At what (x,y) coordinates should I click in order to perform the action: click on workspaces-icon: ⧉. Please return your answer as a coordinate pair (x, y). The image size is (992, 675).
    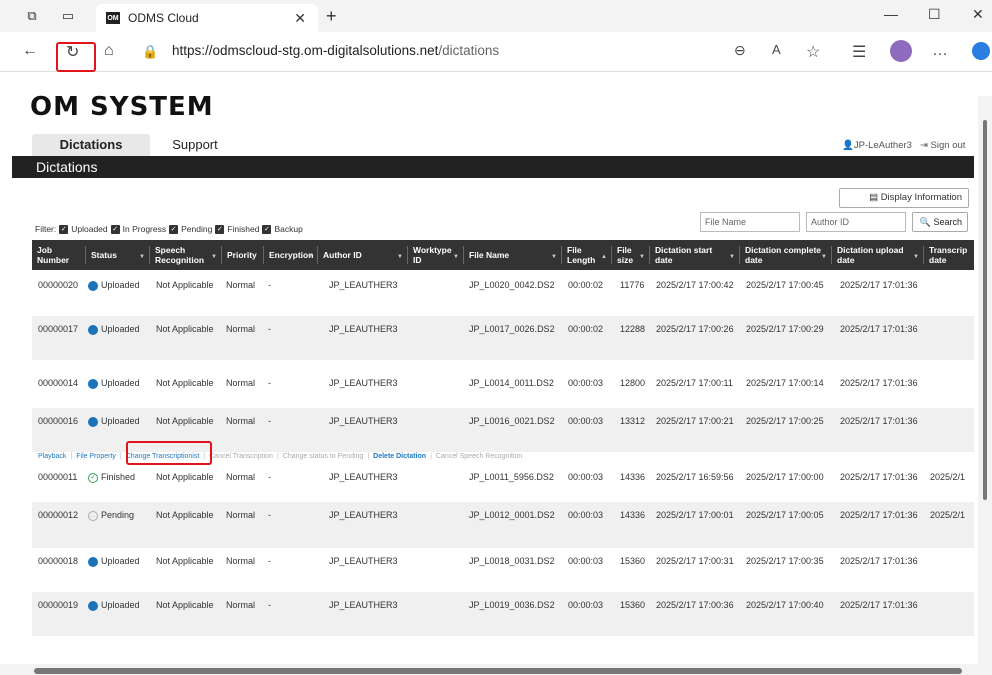
    Looking at the image, I should click on (32, 16).